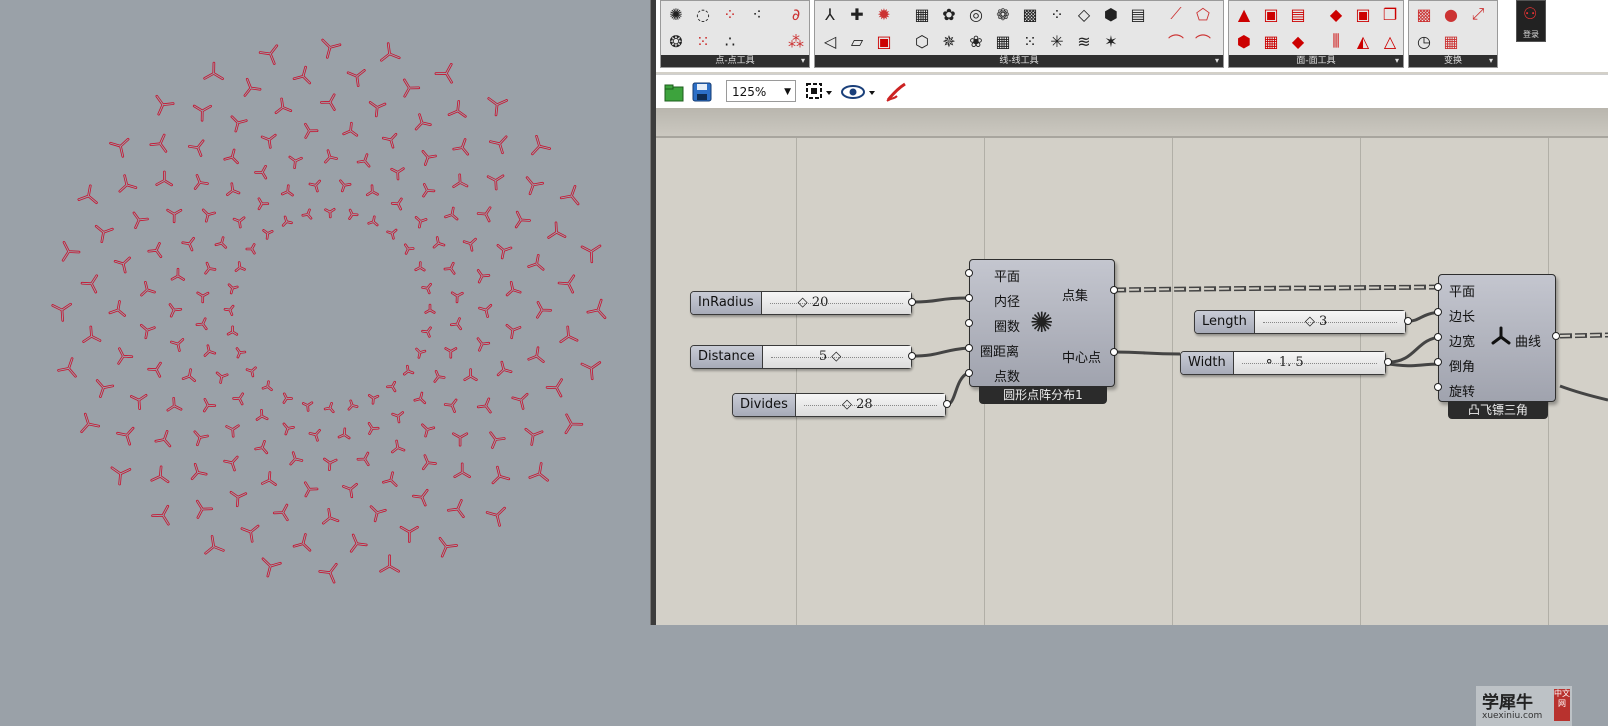  Describe the element at coordinates (1556, 336) in the screenshot. I see `port-out-curve` at that location.